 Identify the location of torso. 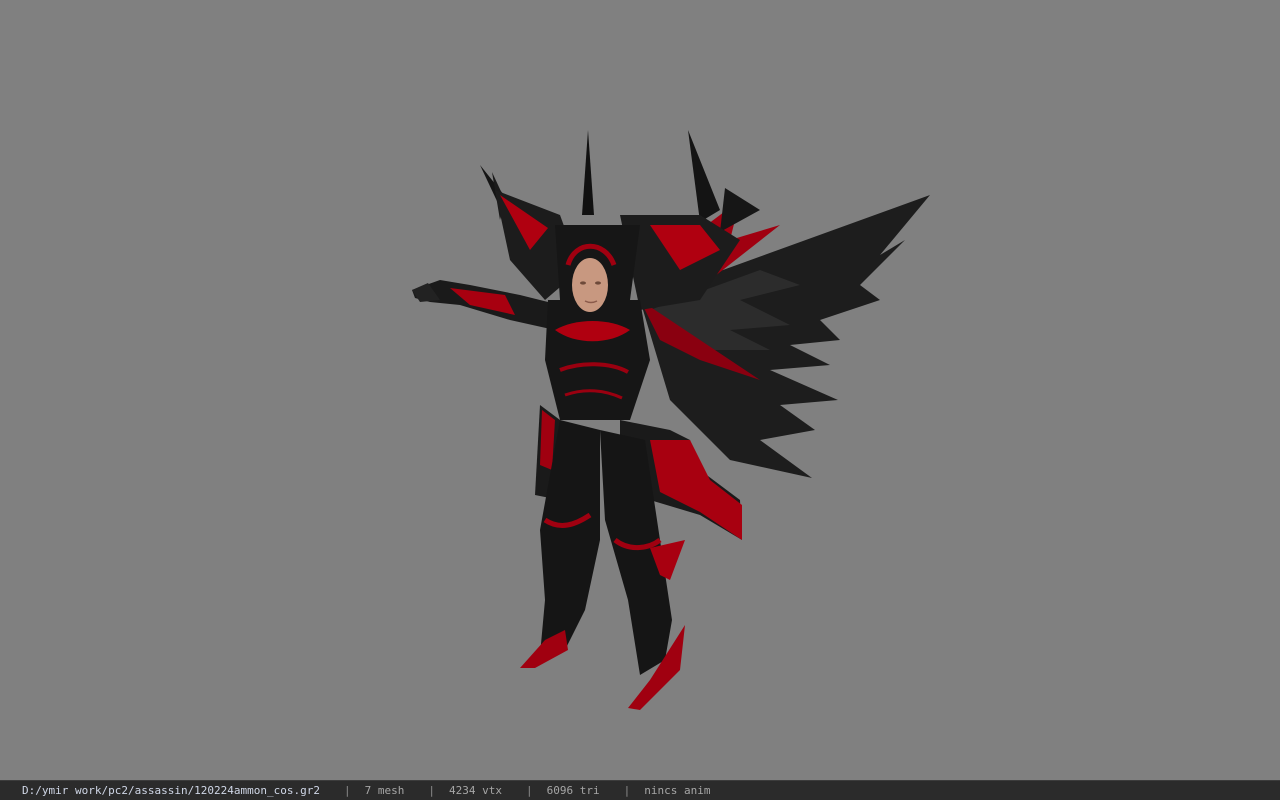
(597, 360).